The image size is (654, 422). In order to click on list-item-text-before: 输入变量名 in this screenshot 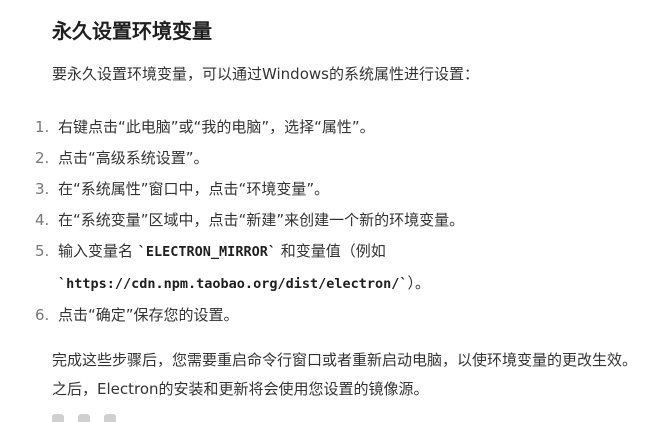, I will do `click(98, 251)`.